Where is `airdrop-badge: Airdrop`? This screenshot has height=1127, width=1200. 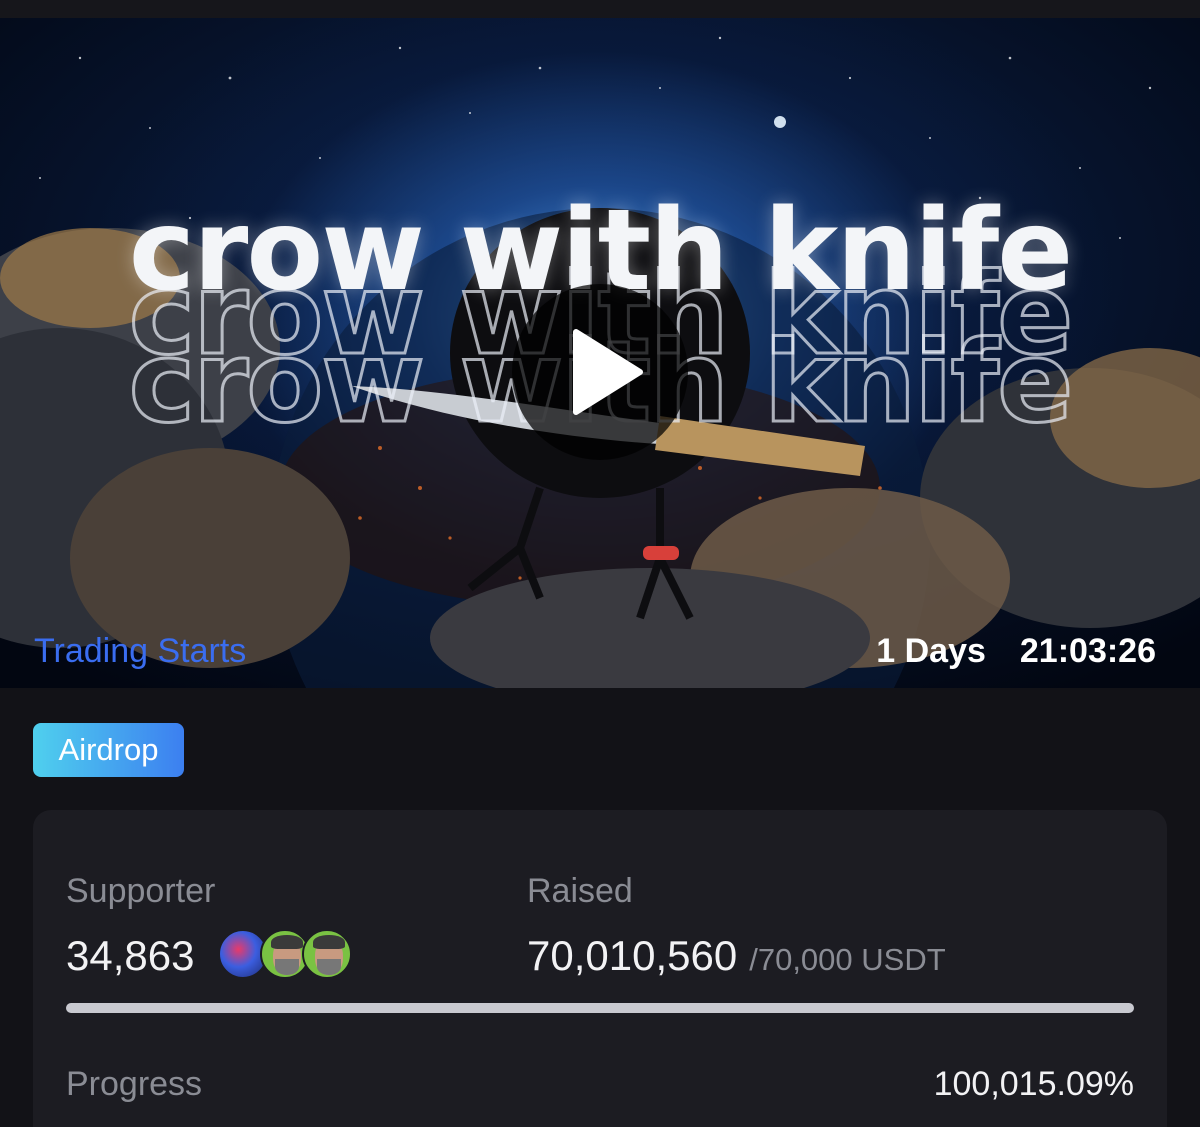 airdrop-badge: Airdrop is located at coordinates (108, 750).